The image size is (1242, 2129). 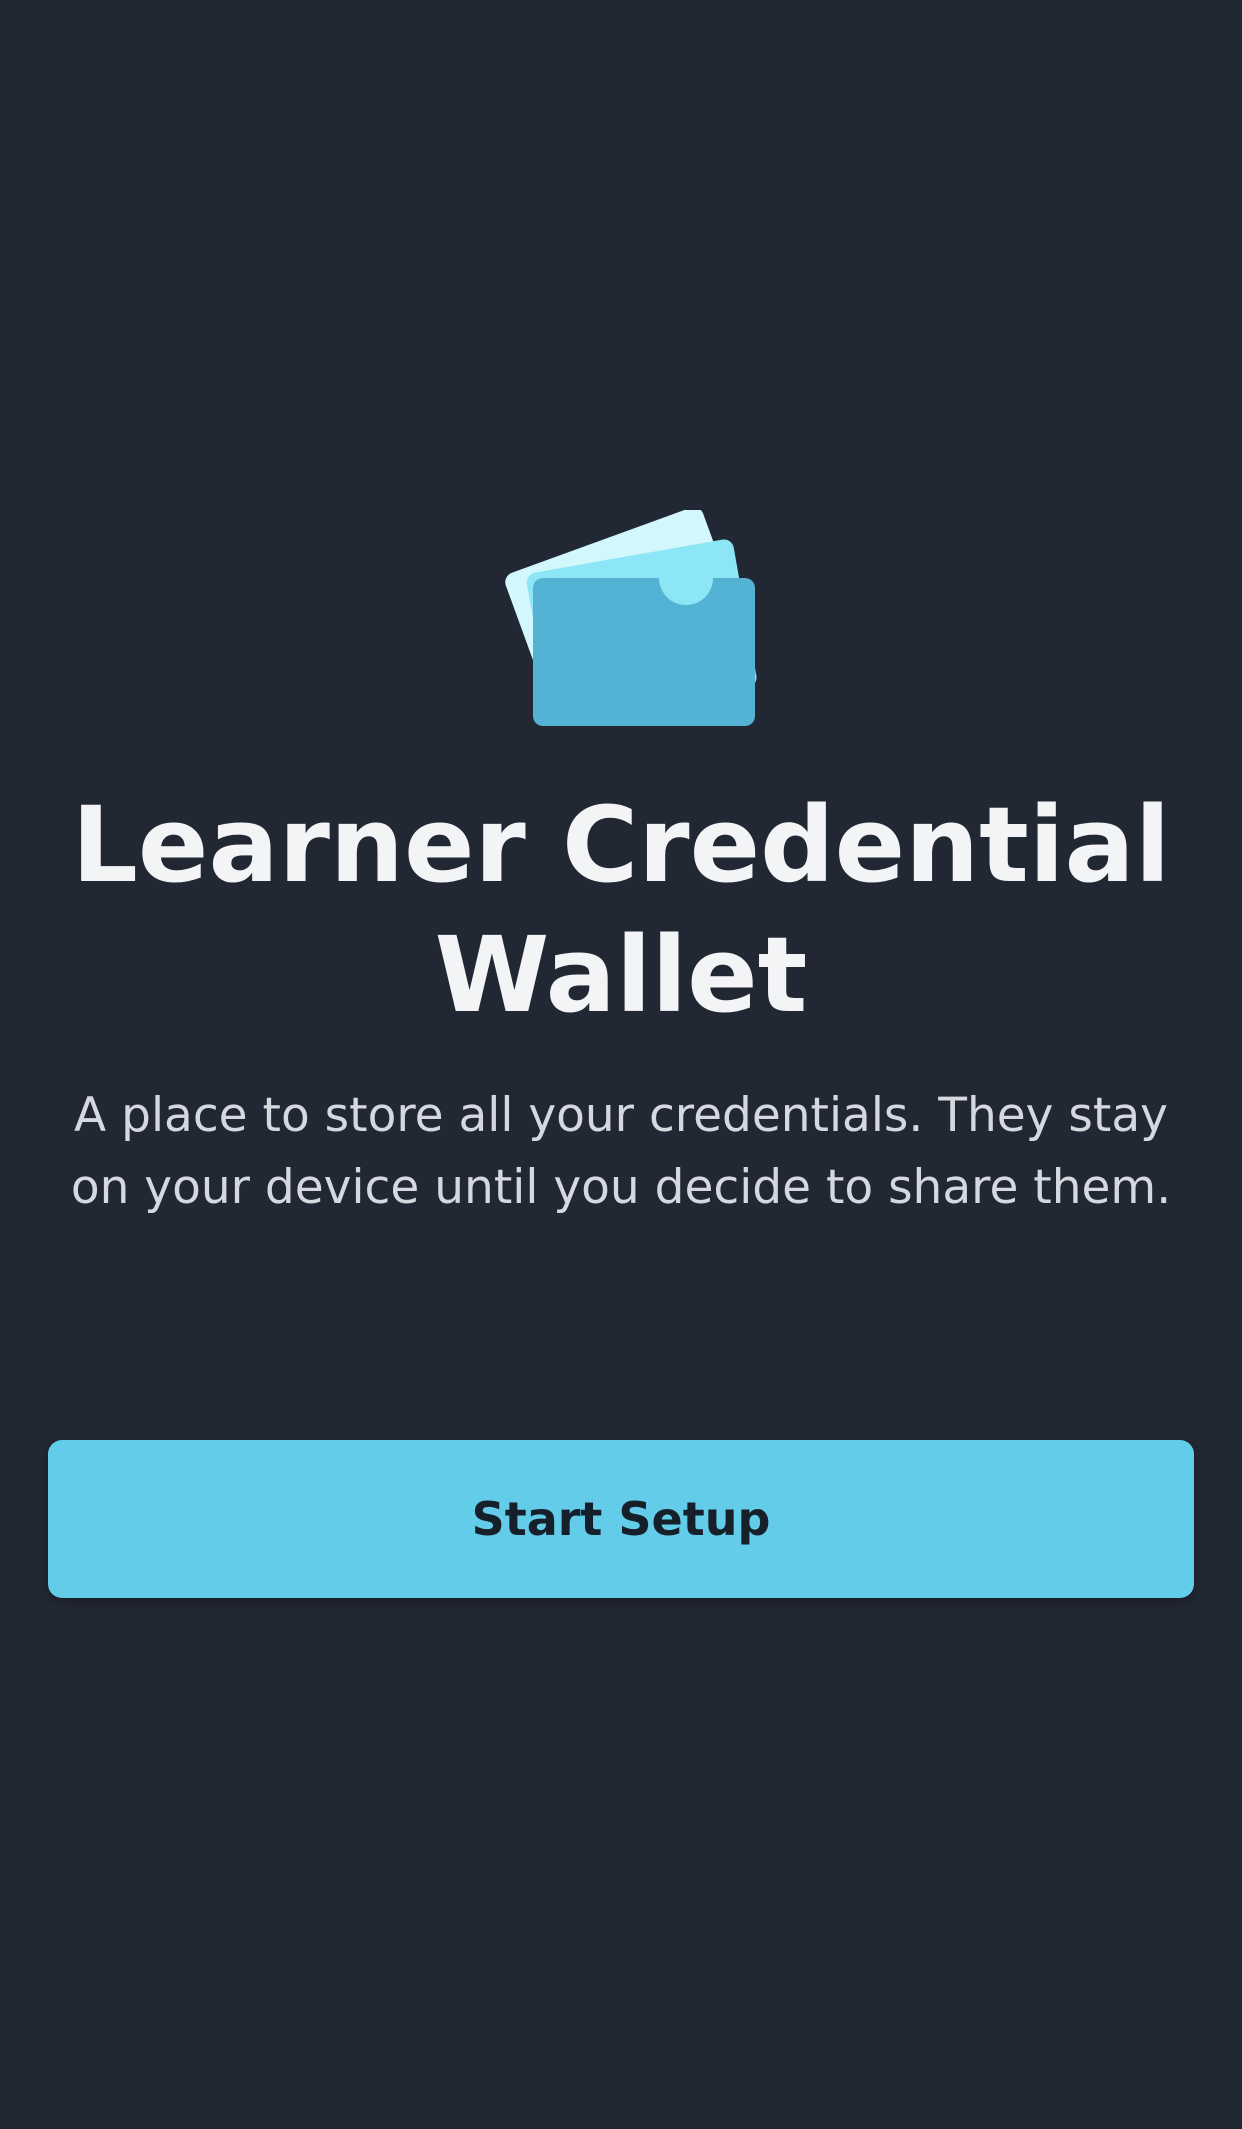 What do you see at coordinates (621, 910) in the screenshot?
I see `app-title: Learner Credential Wallet` at bounding box center [621, 910].